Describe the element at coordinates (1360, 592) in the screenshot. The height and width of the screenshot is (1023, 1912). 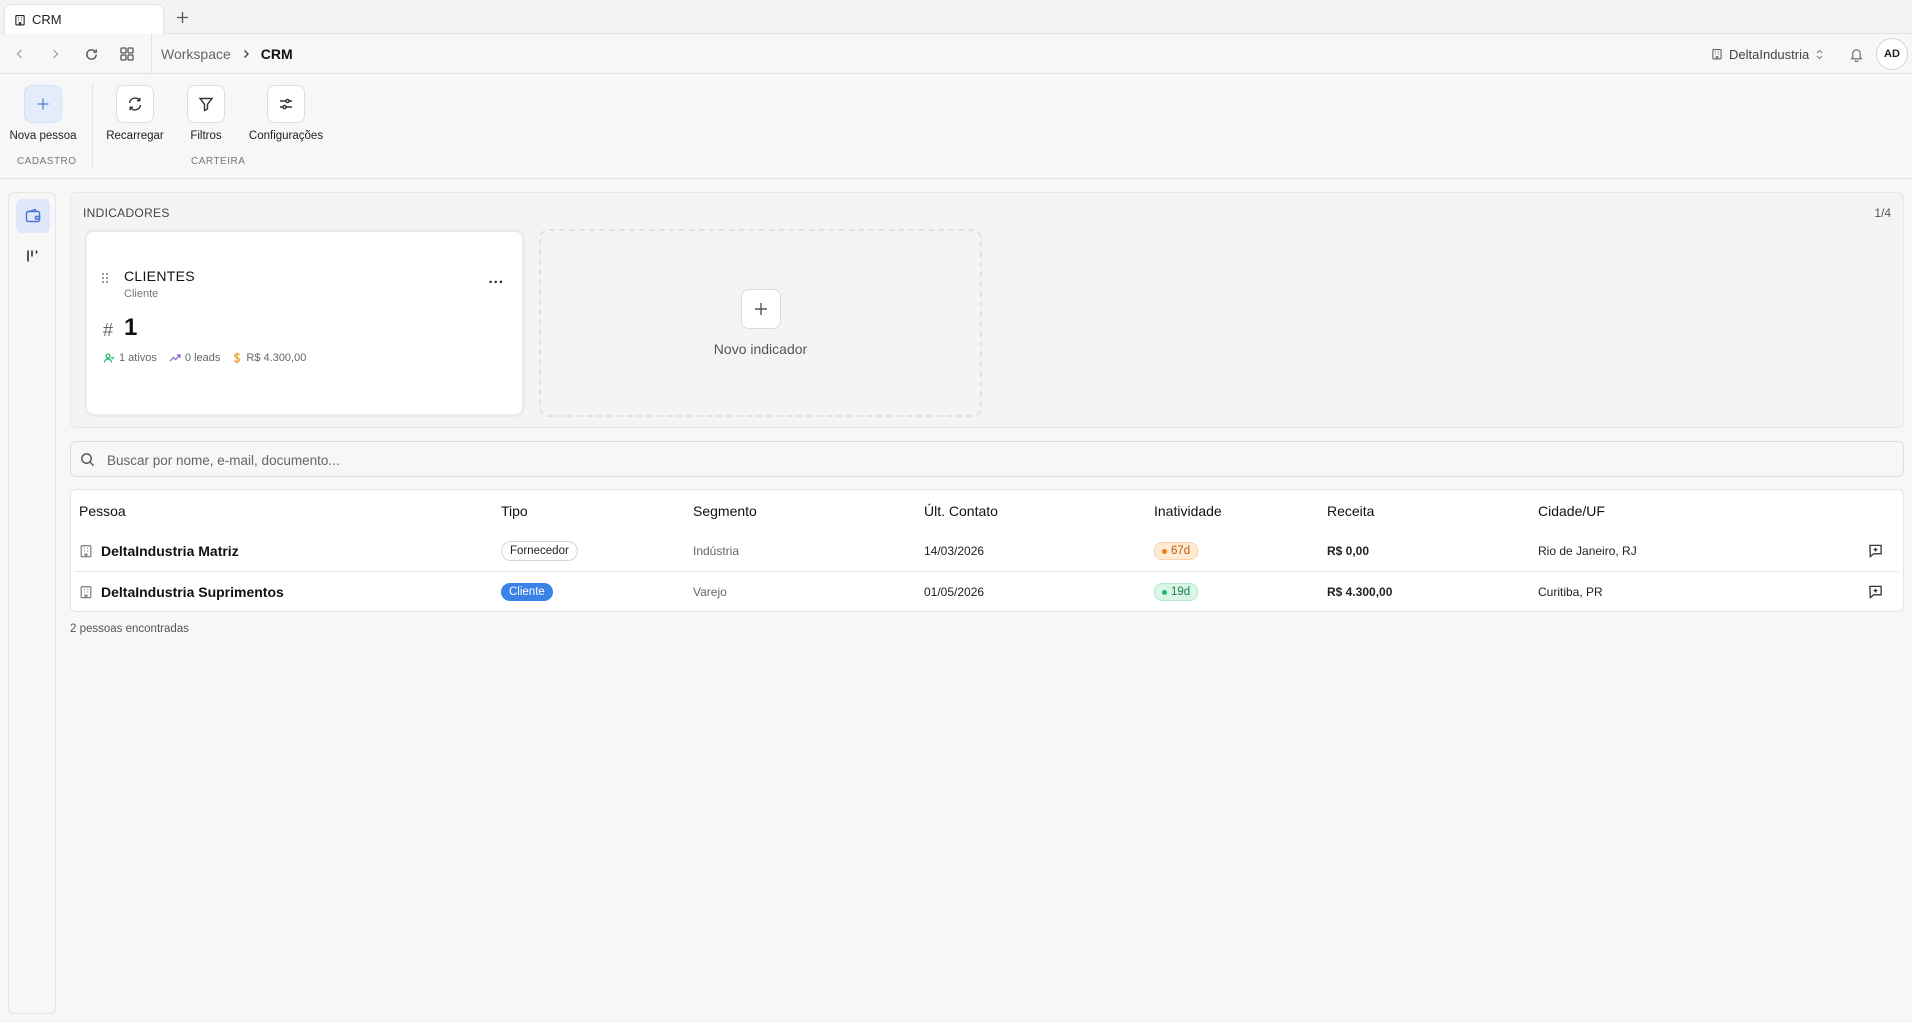
I see `revenue-cell: R$ 4.300,00` at that location.